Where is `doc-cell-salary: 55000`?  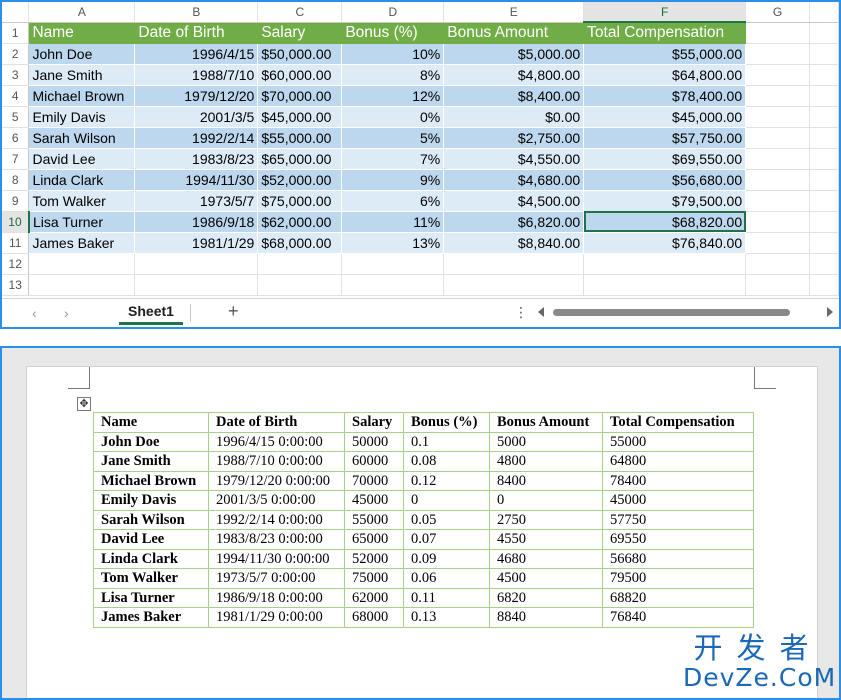 doc-cell-salary: 55000 is located at coordinates (374, 519).